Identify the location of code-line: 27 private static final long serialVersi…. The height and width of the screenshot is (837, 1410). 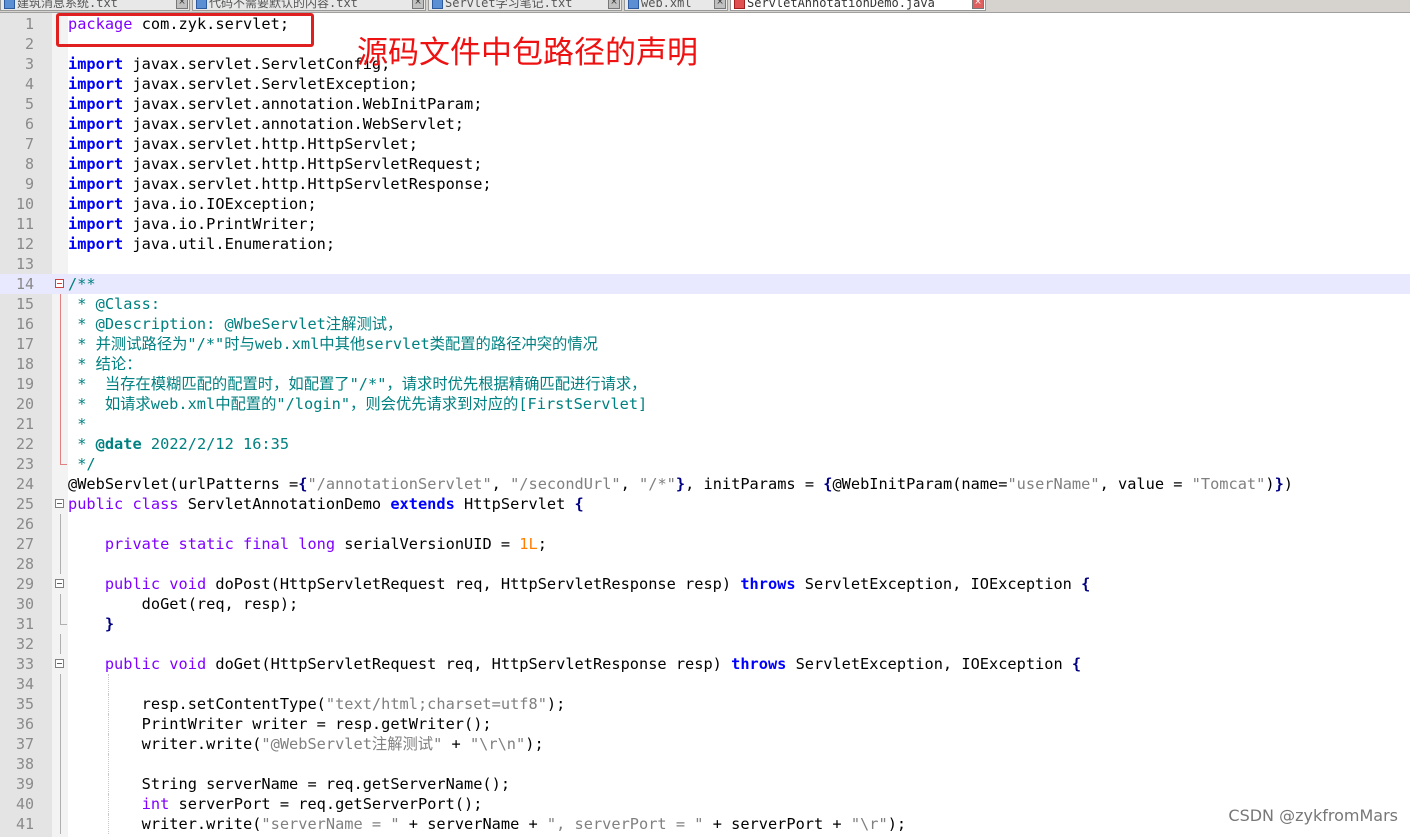
(705, 544).